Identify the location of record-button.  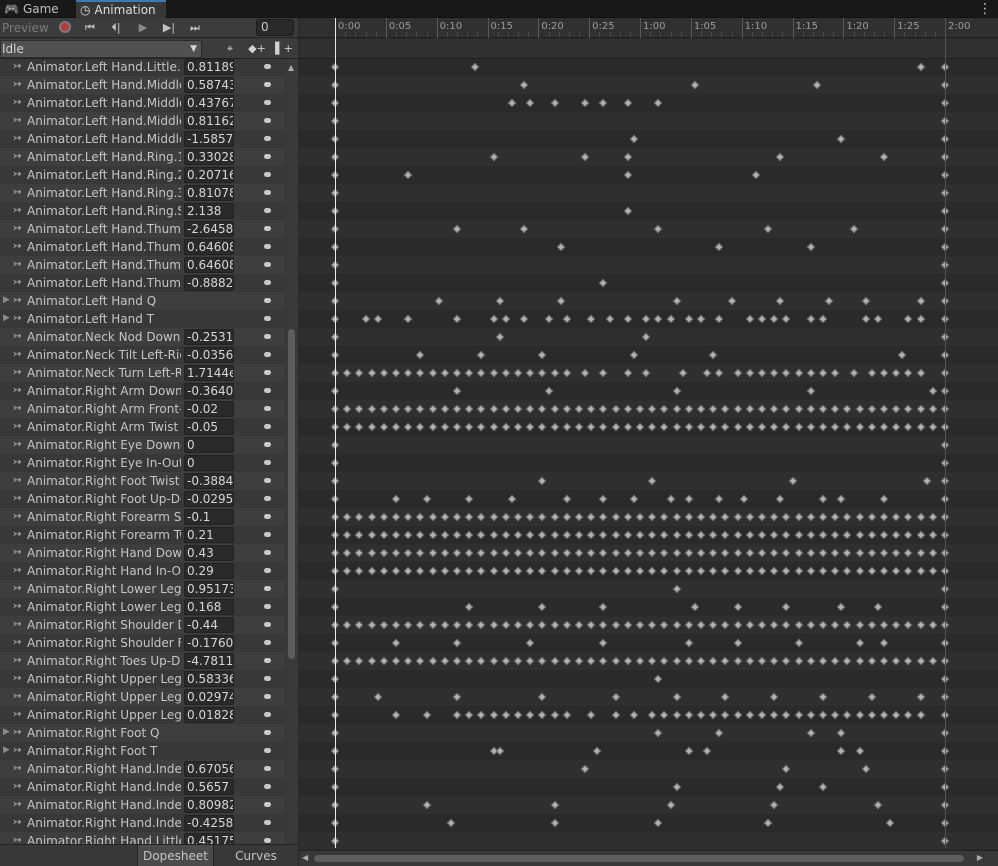
(65, 28).